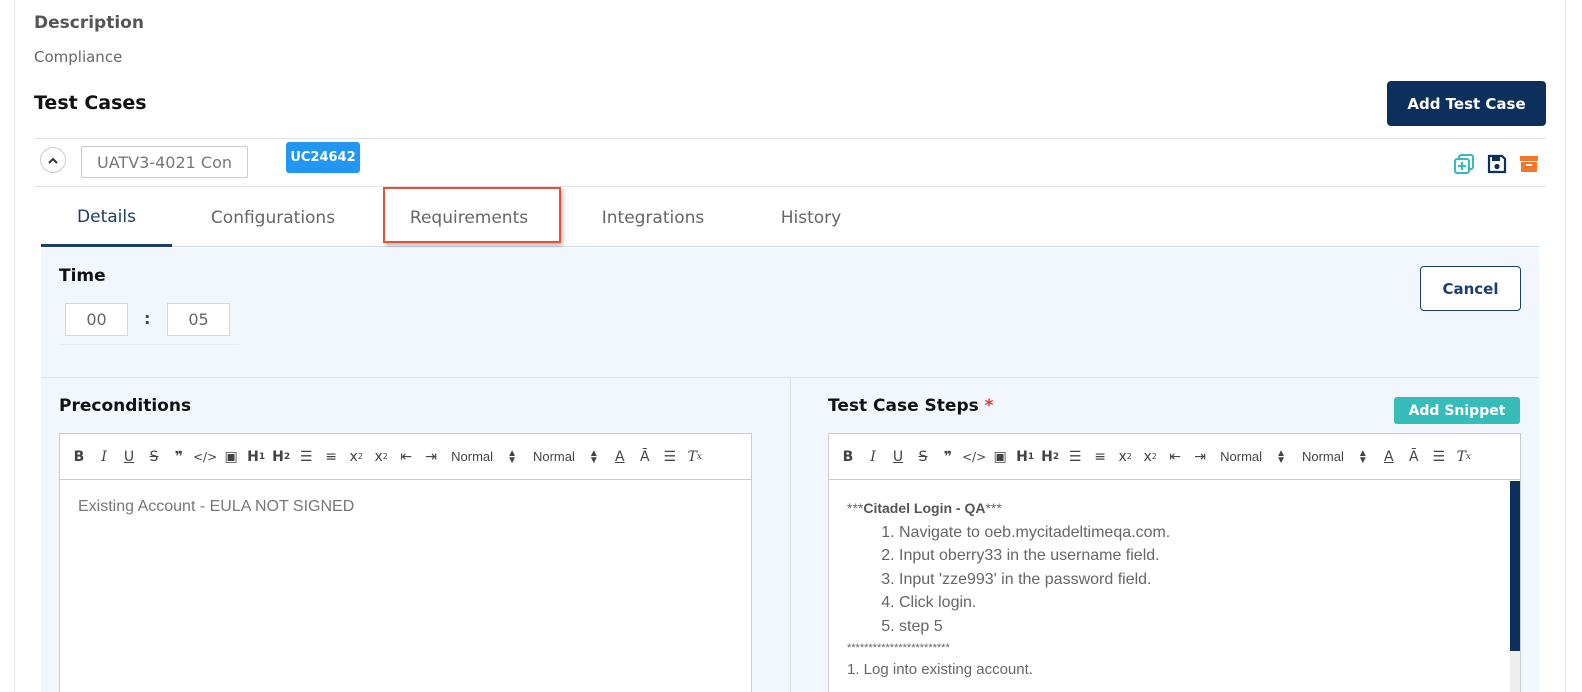 This screenshot has height=692, width=1582. I want to click on tab-requirements: Requirements, so click(469, 218).